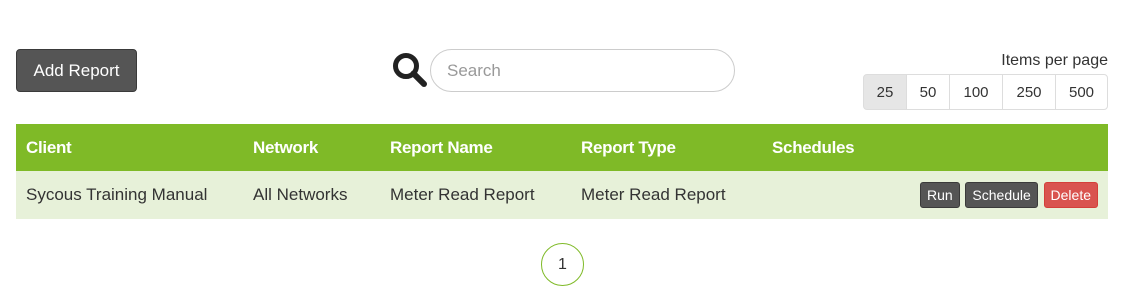 The width and height of the screenshot is (1140, 300). What do you see at coordinates (666, 195) in the screenshot?
I see `cell-report-type: Meter Read Report` at bounding box center [666, 195].